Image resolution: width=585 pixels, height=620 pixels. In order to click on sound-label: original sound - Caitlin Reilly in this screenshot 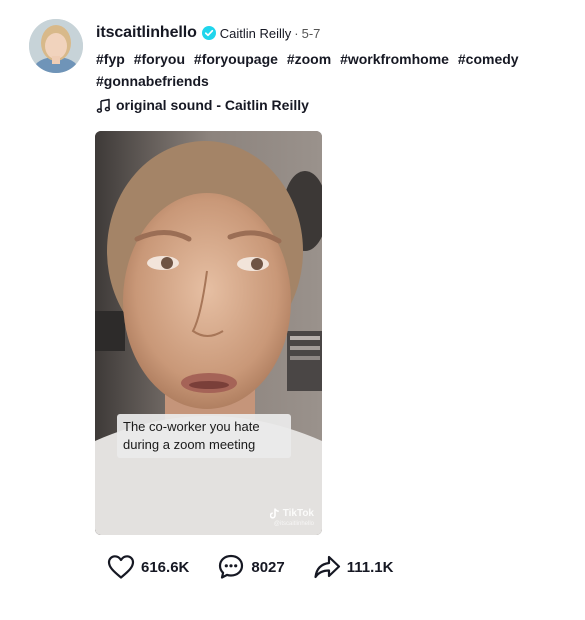, I will do `click(212, 105)`.